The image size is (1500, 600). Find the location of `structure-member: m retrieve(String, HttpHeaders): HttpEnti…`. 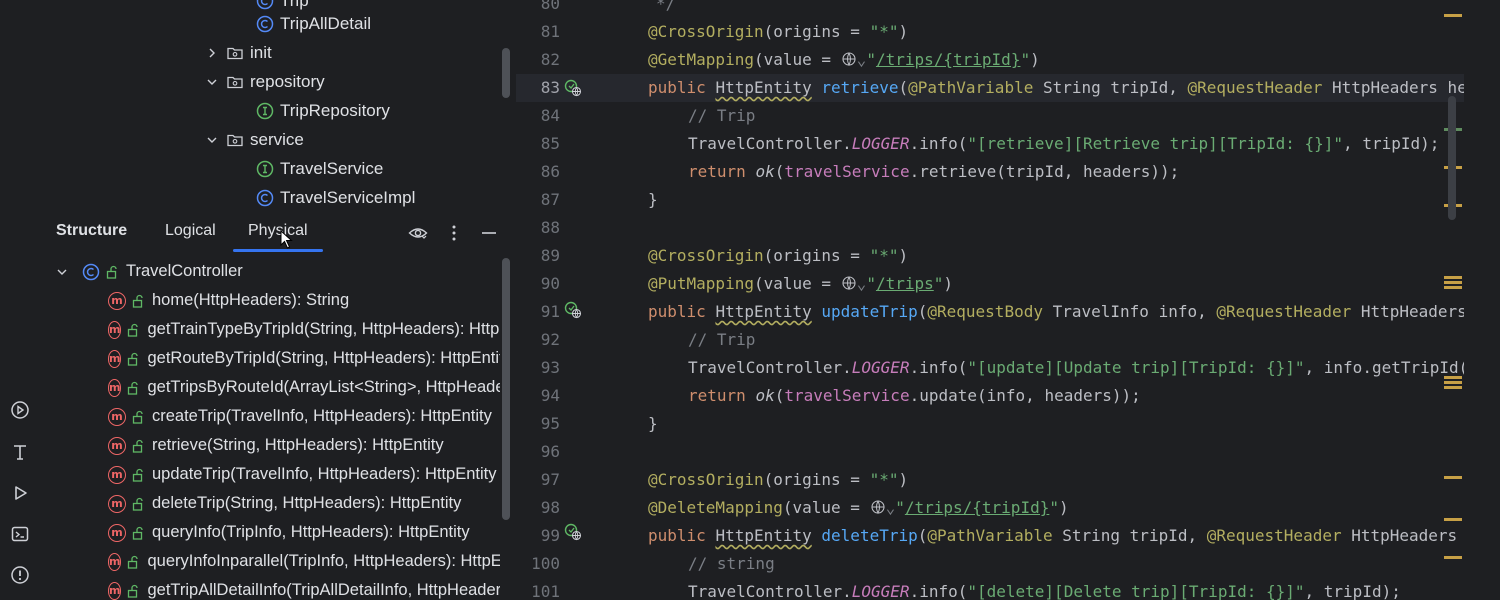

structure-member: m retrieve(String, HttpHeaders): HttpEnti… is located at coordinates (304, 445).